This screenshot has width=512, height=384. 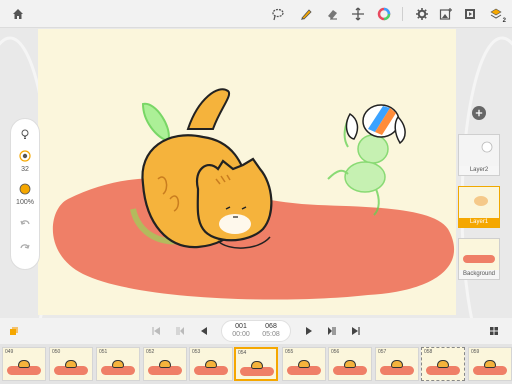 What do you see at coordinates (309, 331) in the screenshot?
I see `play-button` at bounding box center [309, 331].